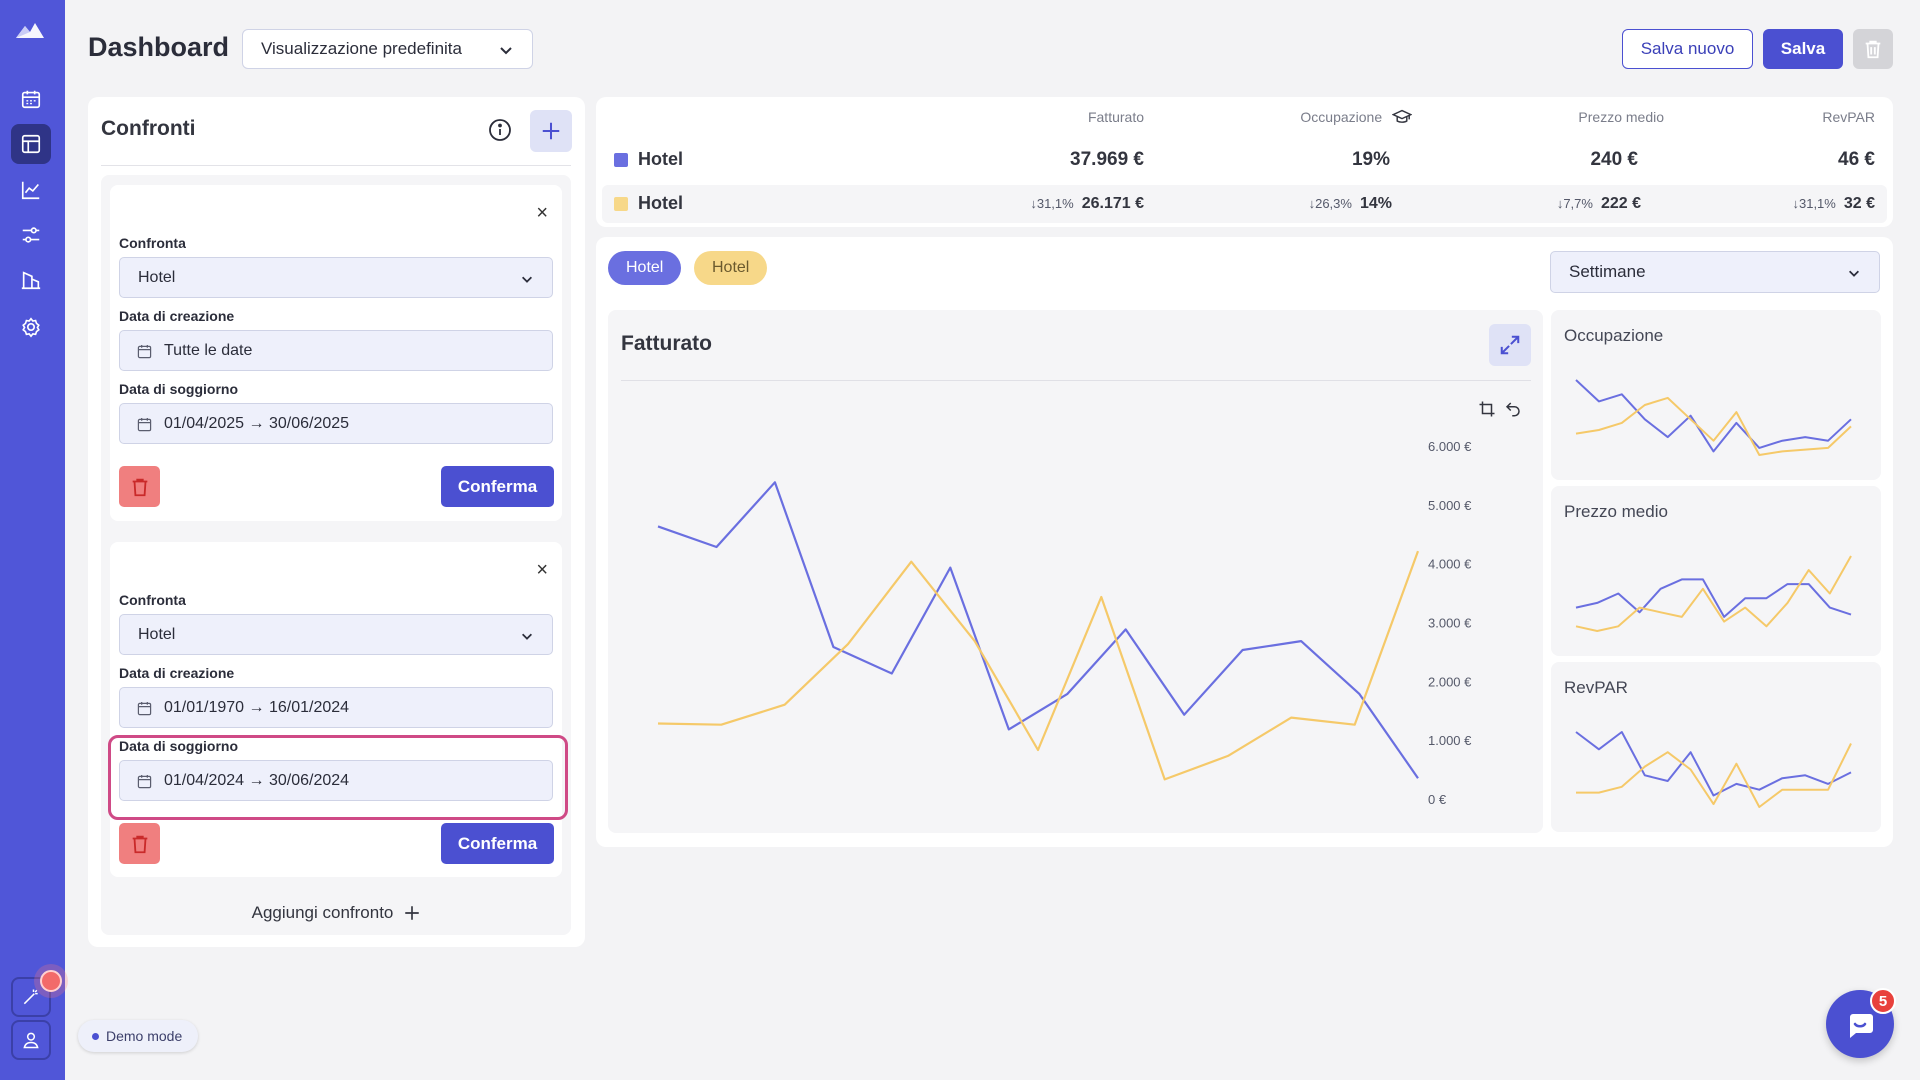 This screenshot has width=1920, height=1080. Describe the element at coordinates (1607, 271) in the screenshot. I see `period-select-value: Settimane` at that location.